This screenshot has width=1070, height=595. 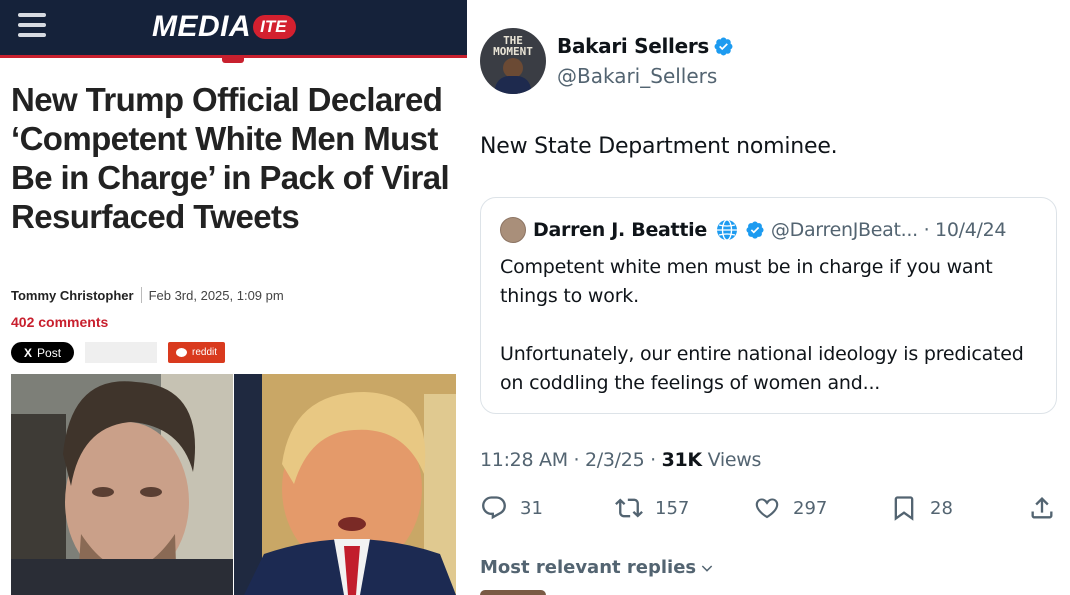 I want to click on tweet-action-bar: 31 157 297 28, so click(x=770, y=511).